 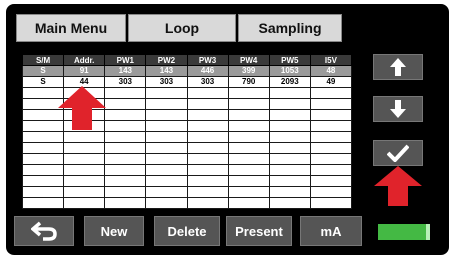 What do you see at coordinates (84, 71) in the screenshot?
I see `table-cell: 91` at bounding box center [84, 71].